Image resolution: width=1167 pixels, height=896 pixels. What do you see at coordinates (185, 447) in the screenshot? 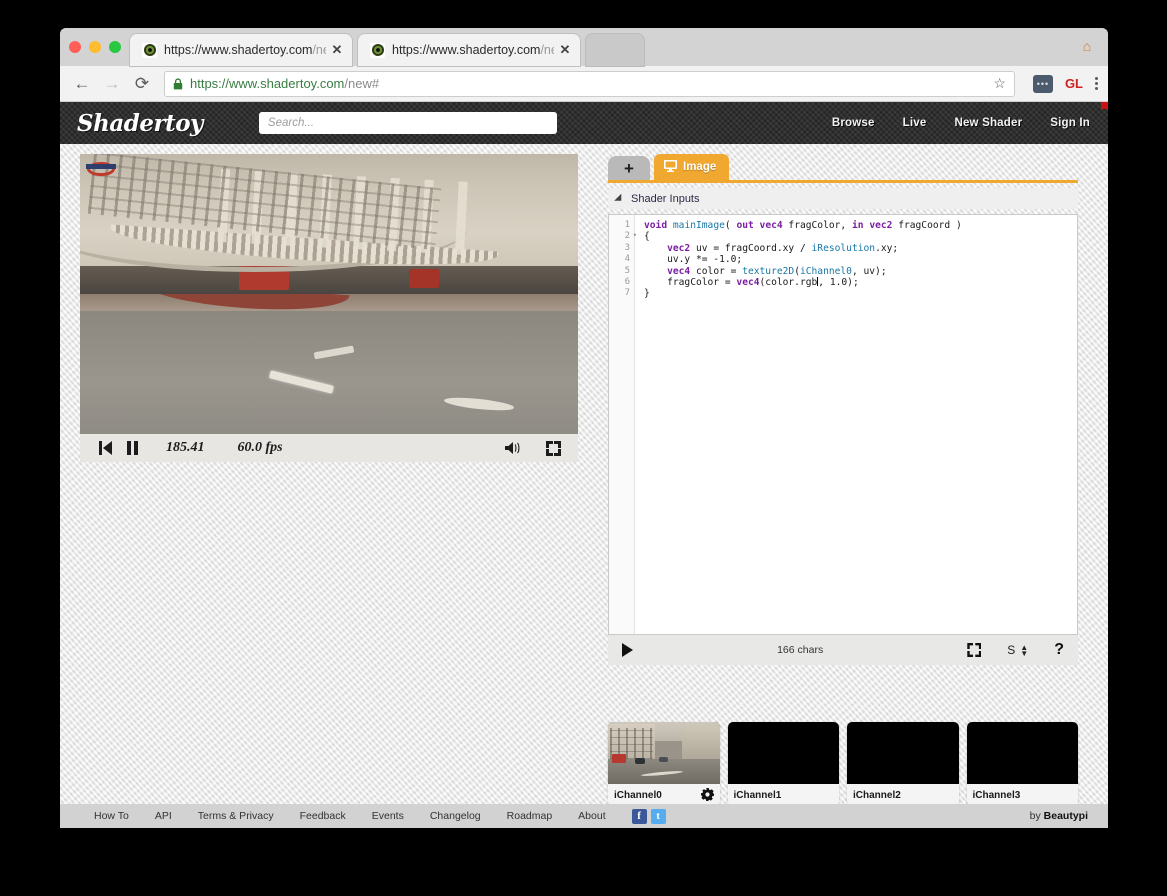
I see `playback-time: 185.41` at bounding box center [185, 447].